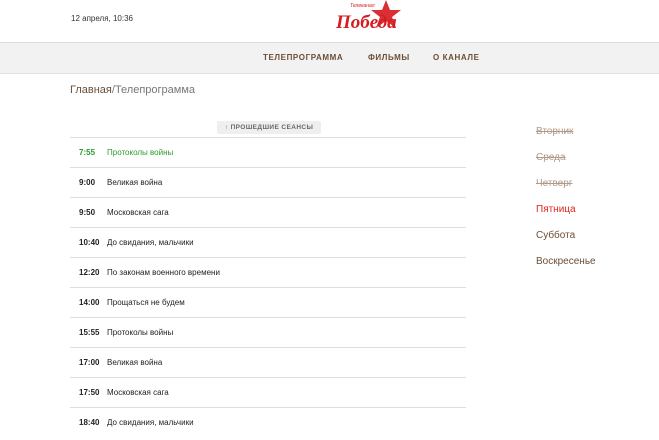 The height and width of the screenshot is (440, 659). Describe the element at coordinates (87, 212) in the screenshot. I see `schedule-time: 9:50` at that location.